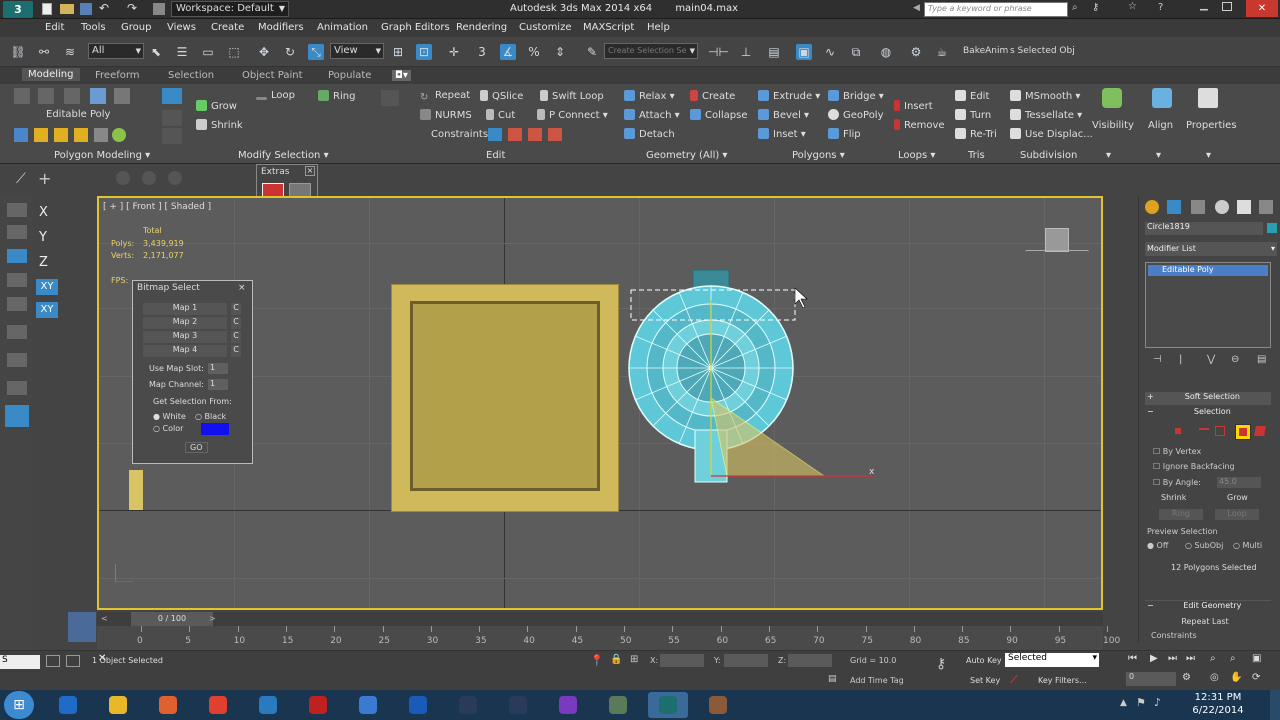 The width and height of the screenshot is (1280, 720). Describe the element at coordinates (1173, 497) in the screenshot. I see `shrink-button: Shrink` at that location.